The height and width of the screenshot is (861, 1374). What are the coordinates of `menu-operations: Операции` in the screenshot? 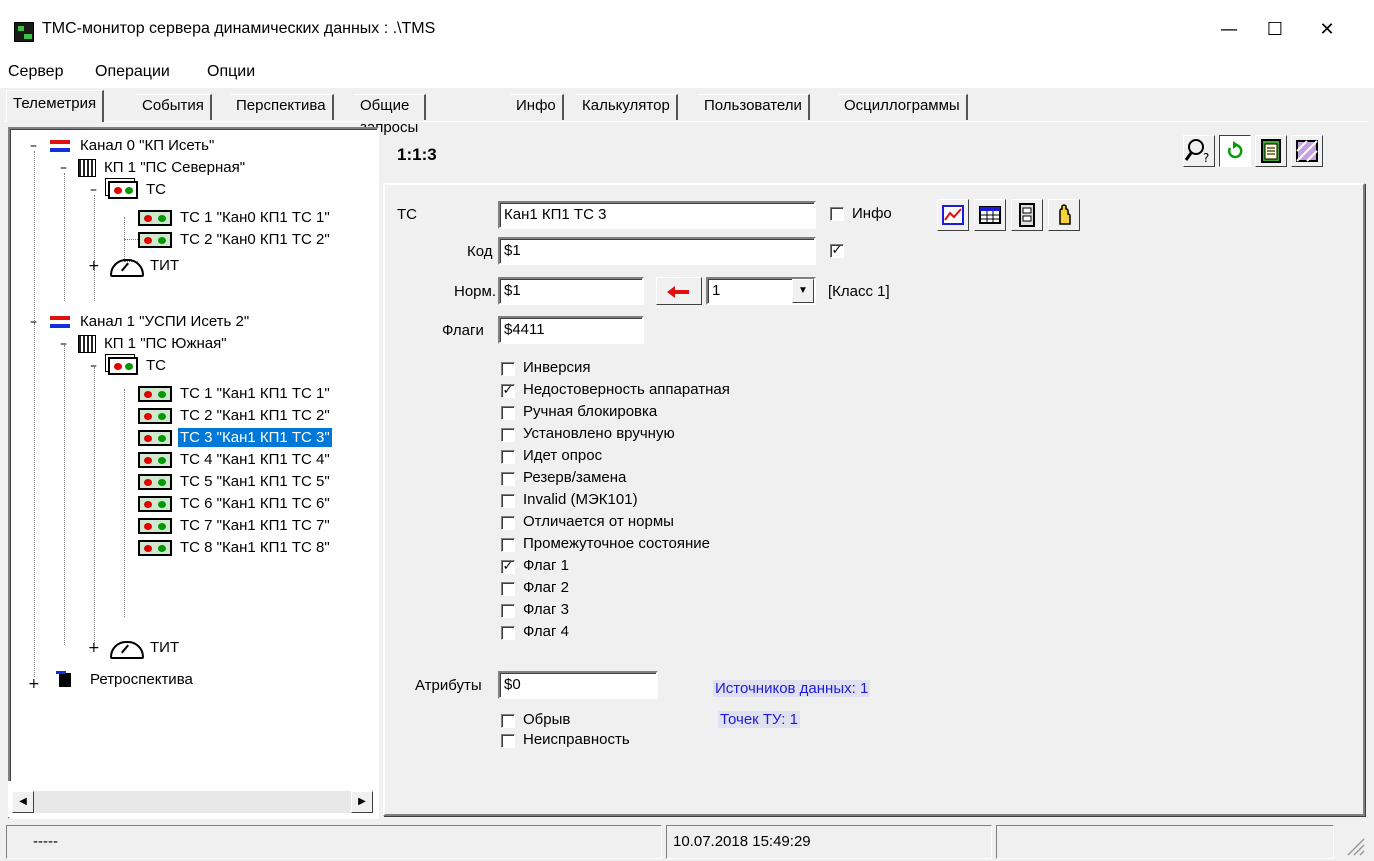 It's located at (132, 72).